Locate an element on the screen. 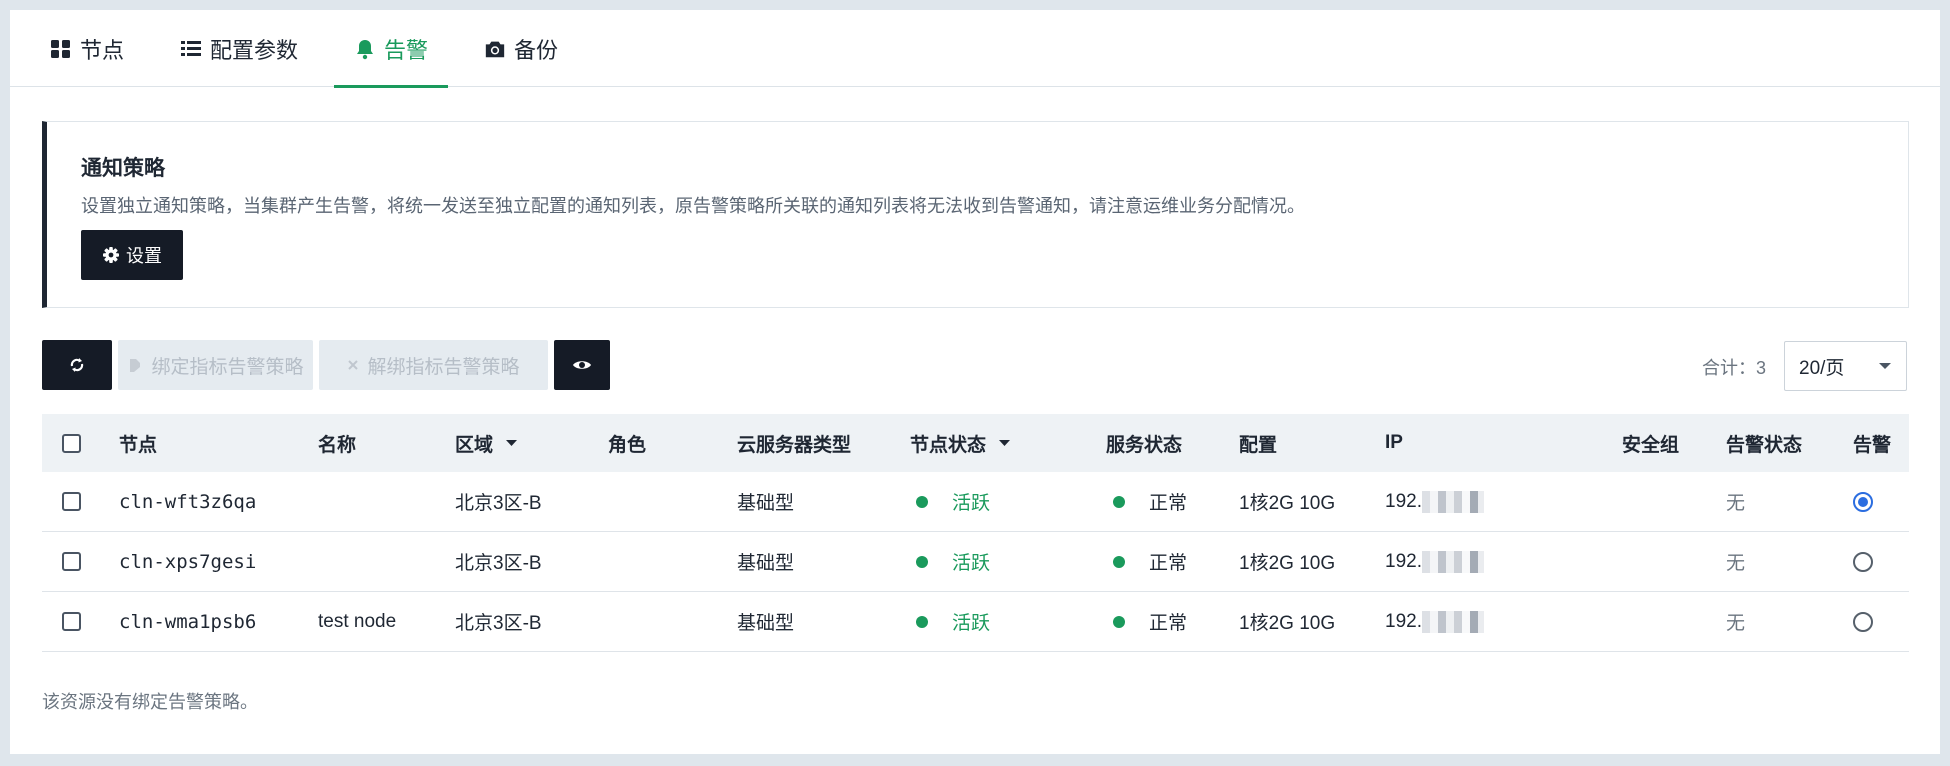 The image size is (1950, 766). tab-label: 备份 is located at coordinates (536, 50).